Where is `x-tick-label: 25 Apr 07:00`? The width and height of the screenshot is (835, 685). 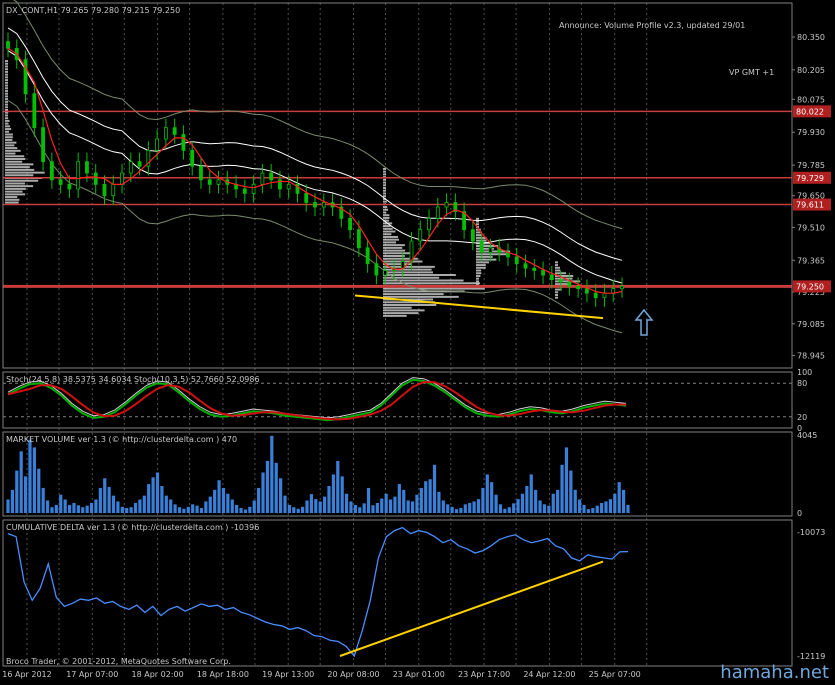 x-tick-label: 25 Apr 07:00 is located at coordinates (615, 674).